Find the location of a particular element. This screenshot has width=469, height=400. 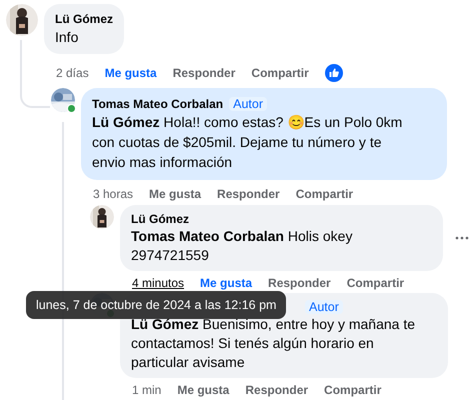

comment-text: Info is located at coordinates (67, 37).